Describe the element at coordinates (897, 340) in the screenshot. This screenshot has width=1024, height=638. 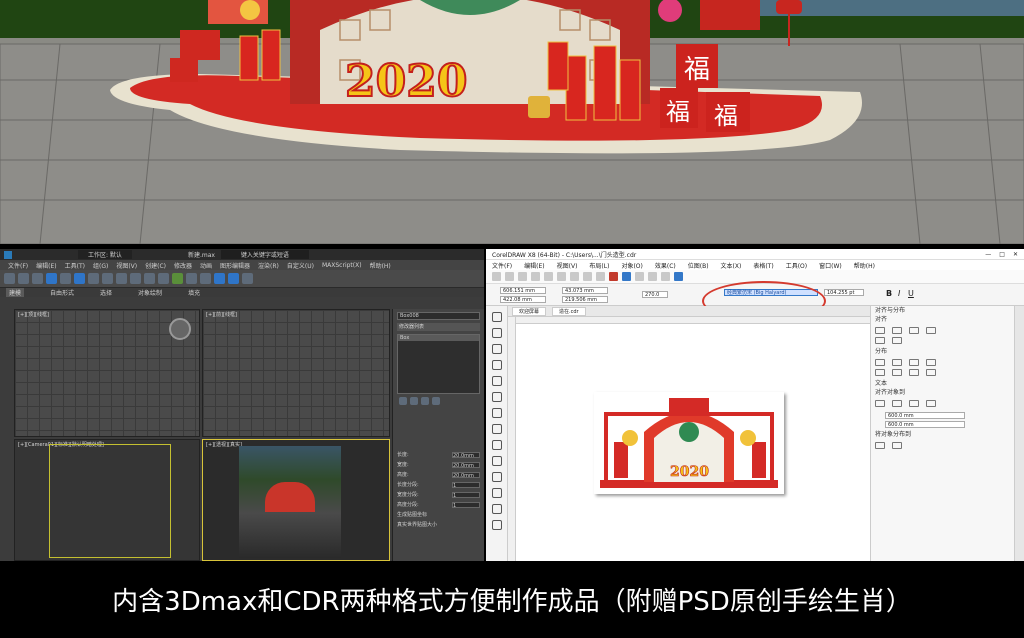
I see `align-bottom-icon` at that location.